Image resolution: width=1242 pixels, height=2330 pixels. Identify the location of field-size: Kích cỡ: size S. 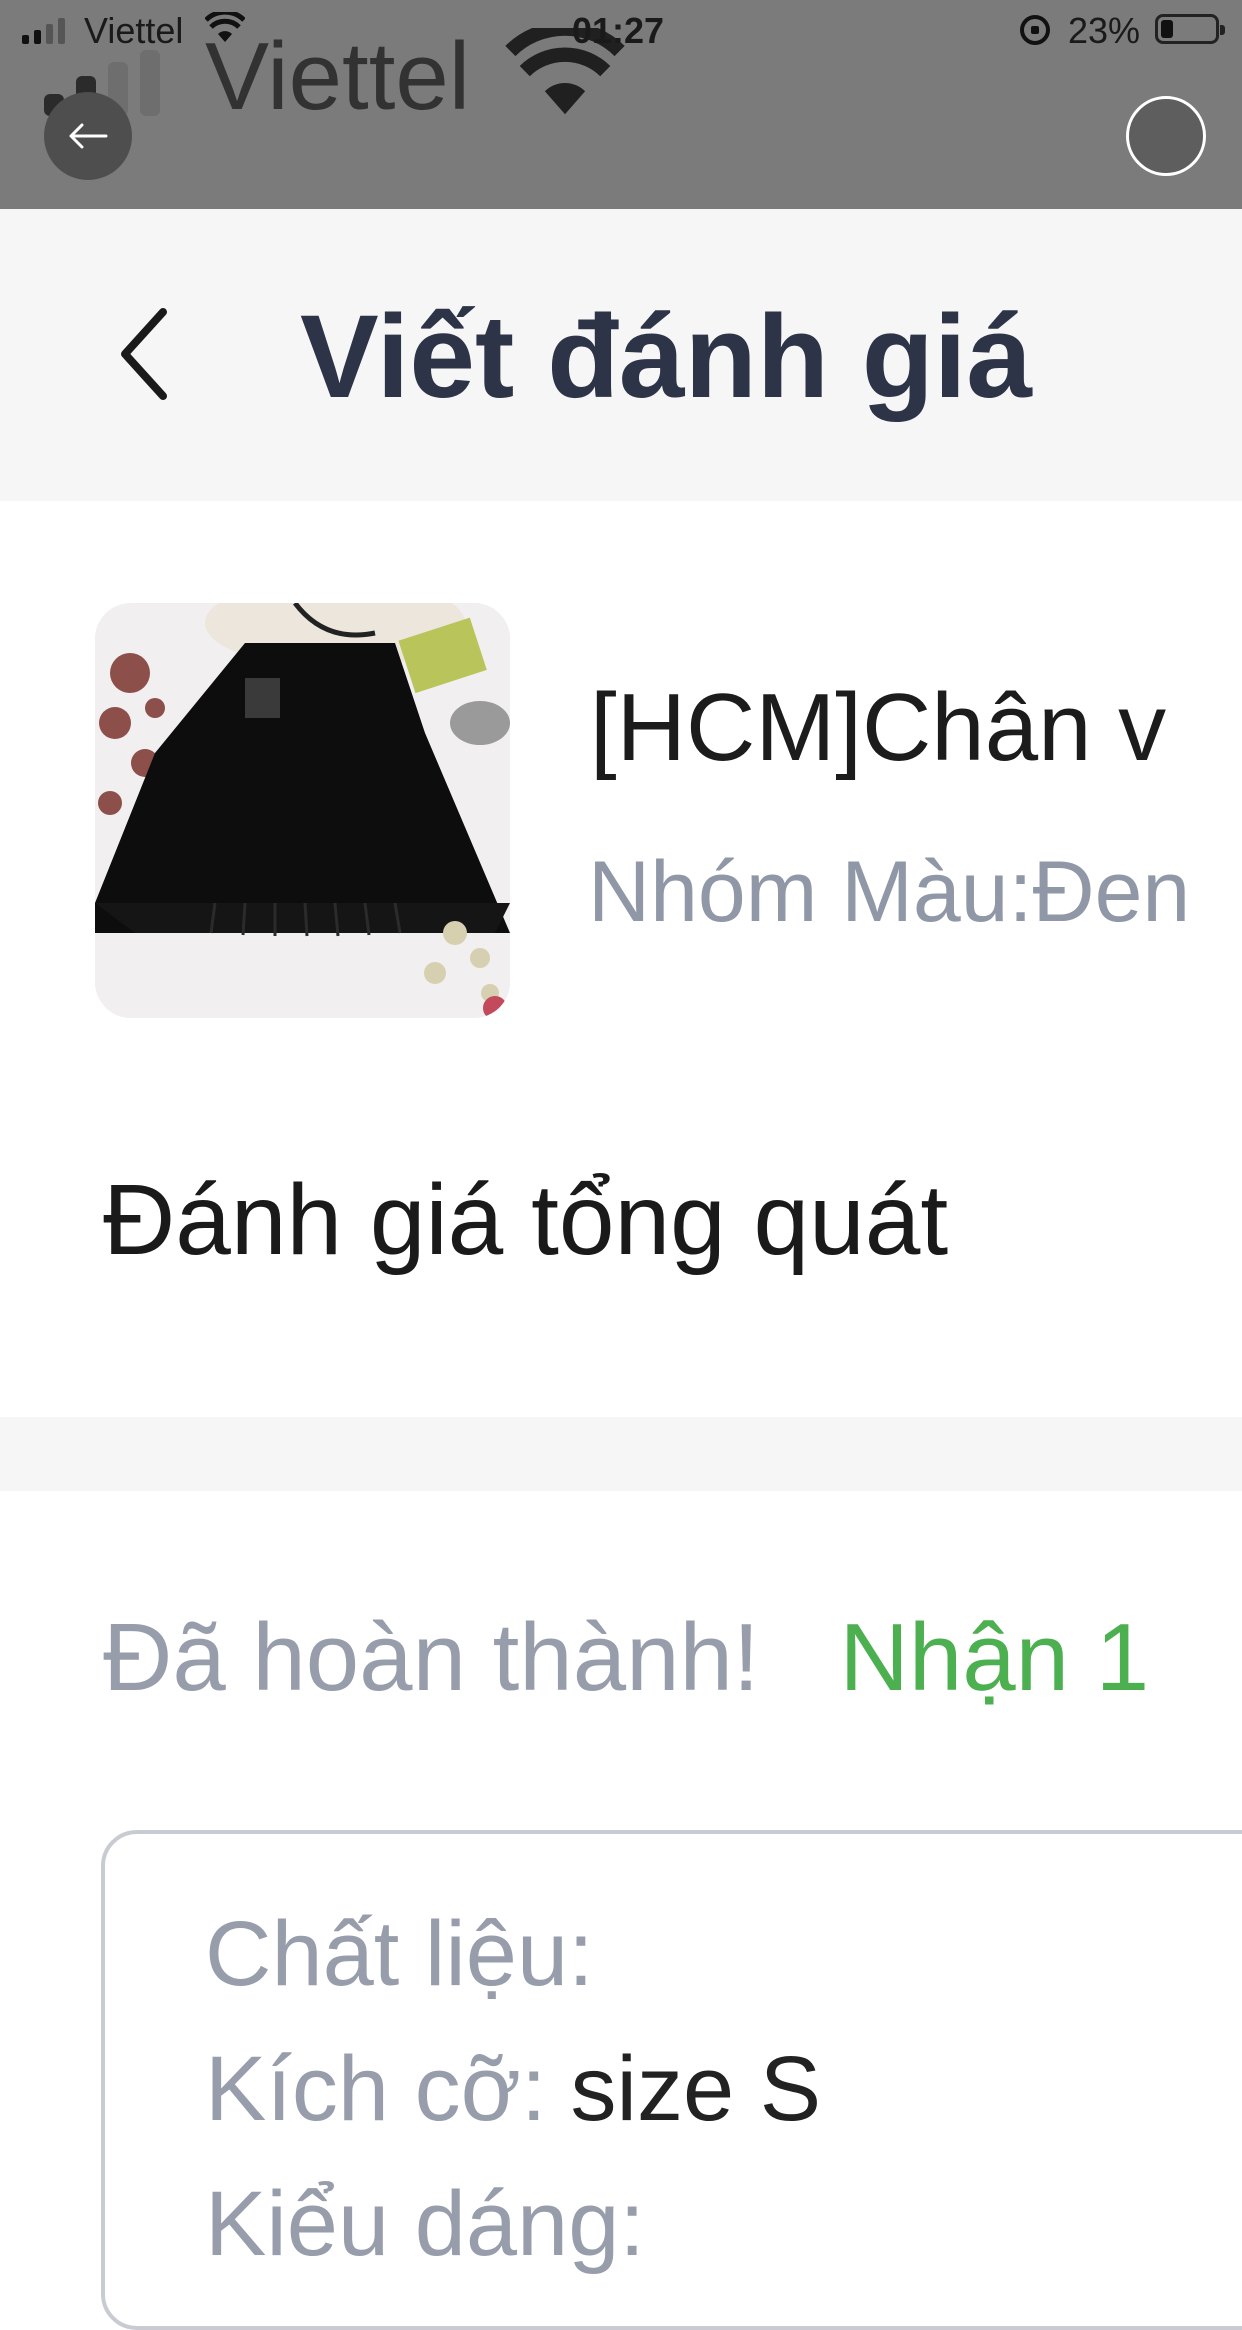
(513, 2089).